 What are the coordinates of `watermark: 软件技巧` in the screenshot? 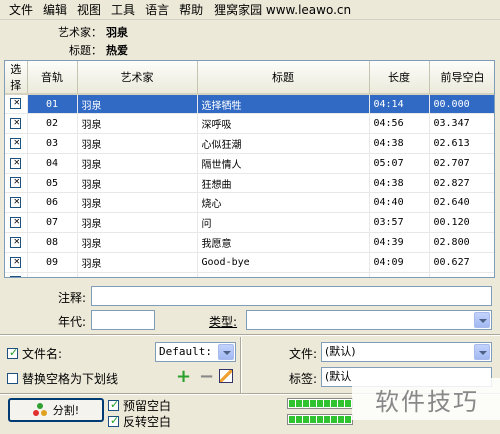 It's located at (426, 399).